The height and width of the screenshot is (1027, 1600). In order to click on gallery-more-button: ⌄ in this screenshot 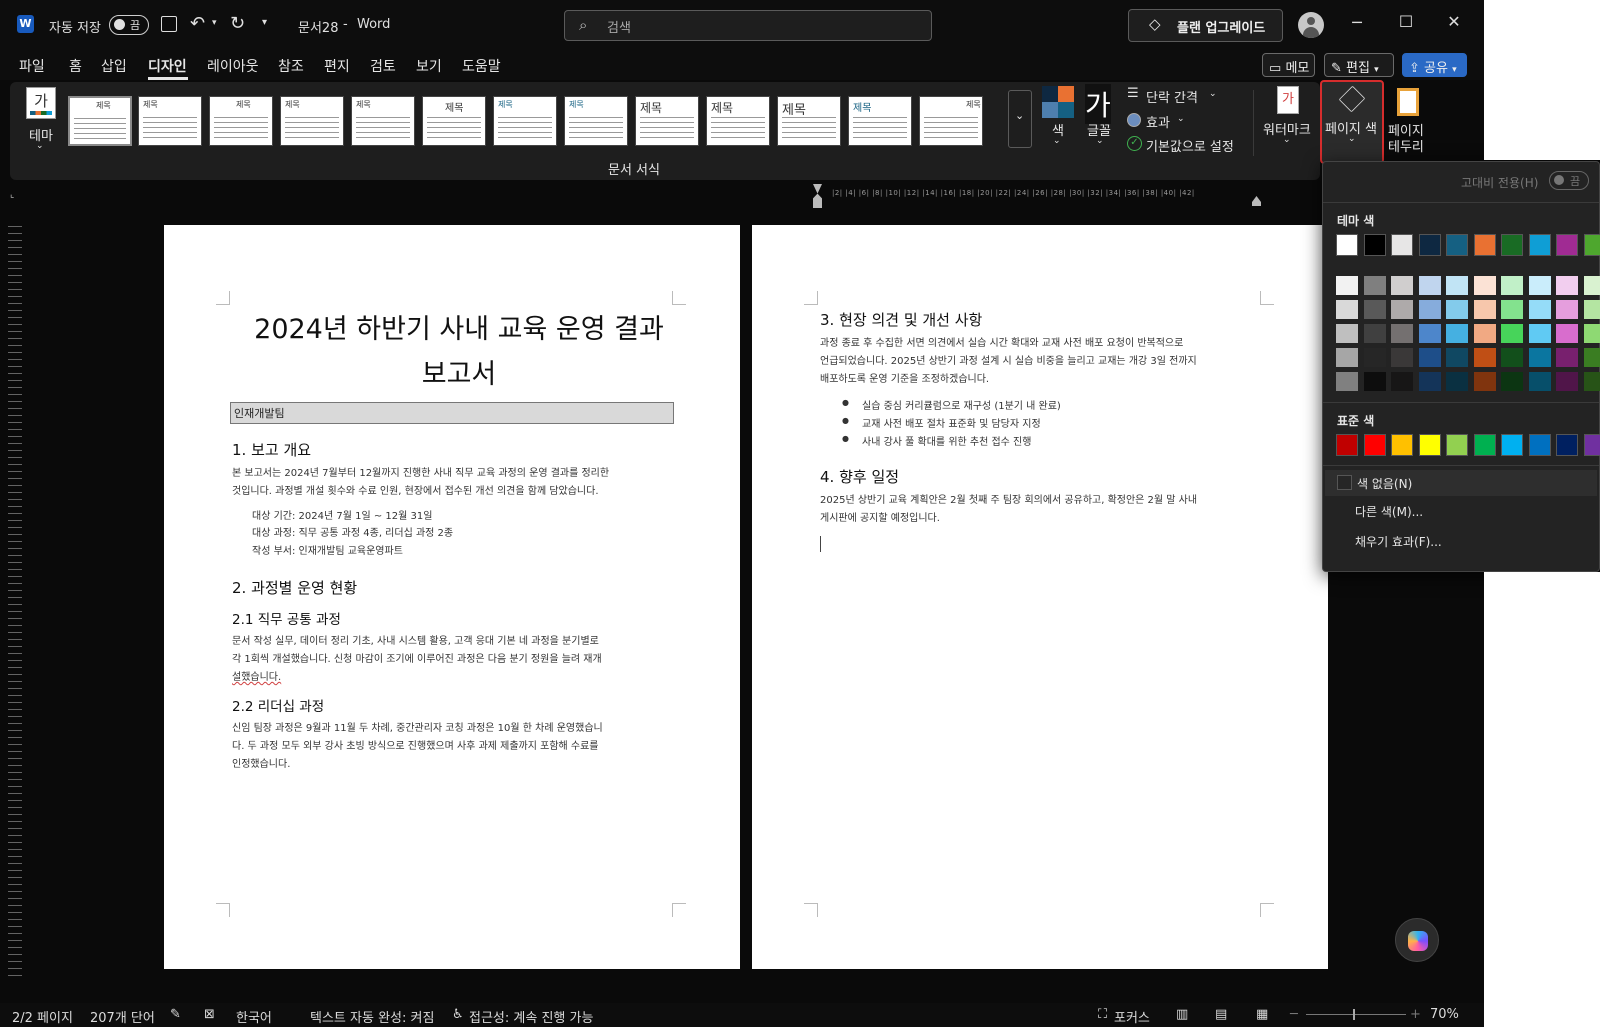, I will do `click(1020, 119)`.